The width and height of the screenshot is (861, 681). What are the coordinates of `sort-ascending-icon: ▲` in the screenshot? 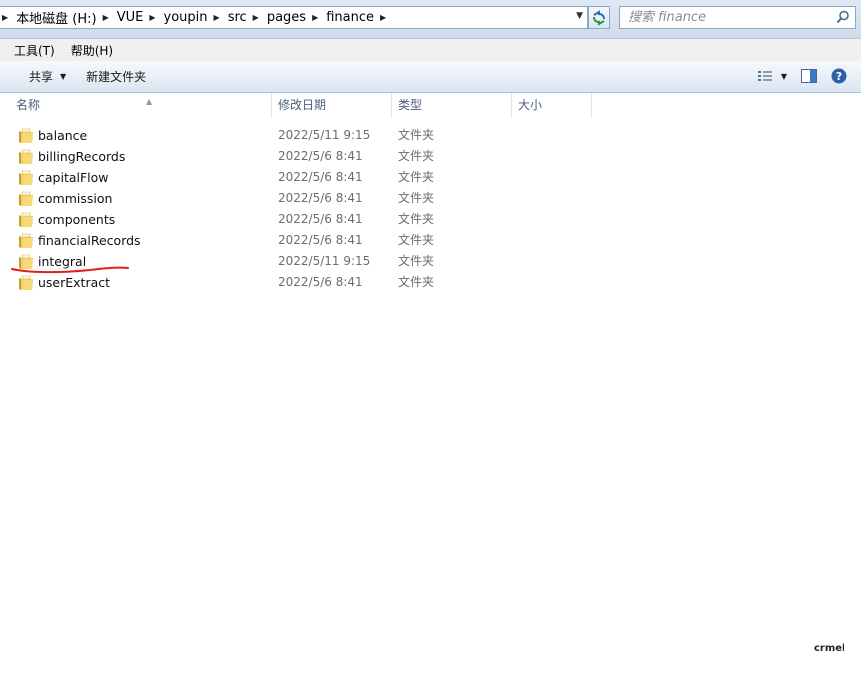 It's located at (149, 101).